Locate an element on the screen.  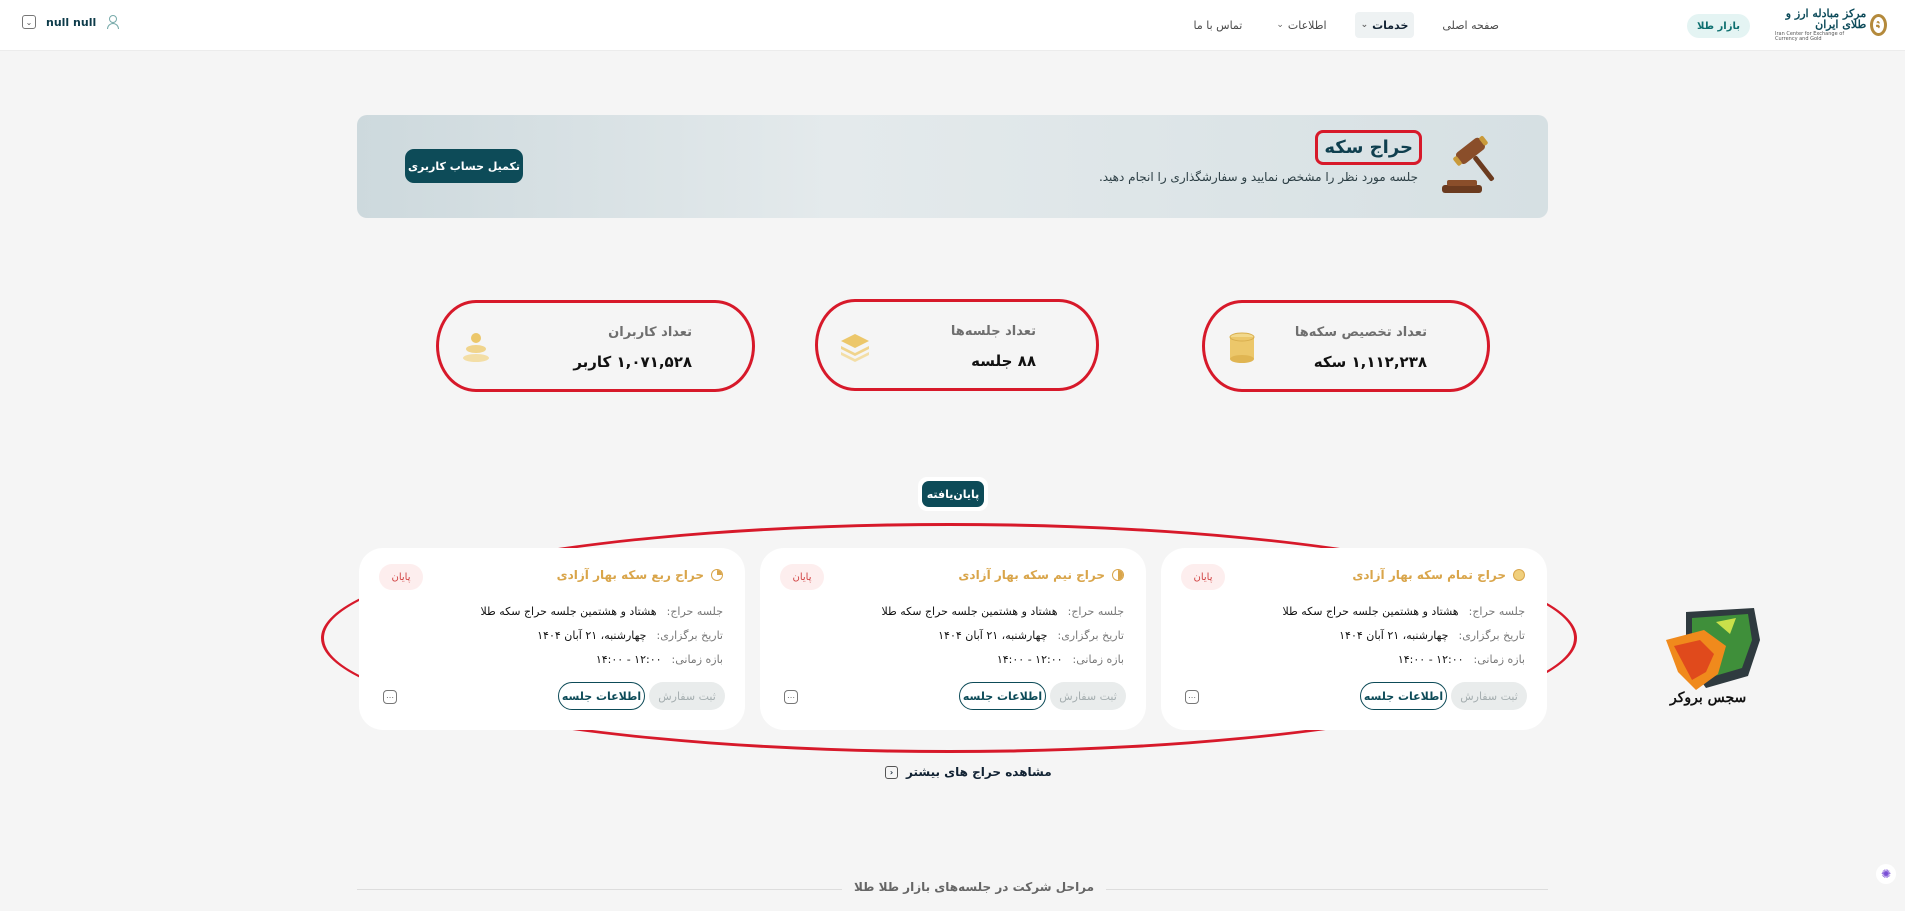
gold-market-tag: بازار طلا is located at coordinates (1718, 26).